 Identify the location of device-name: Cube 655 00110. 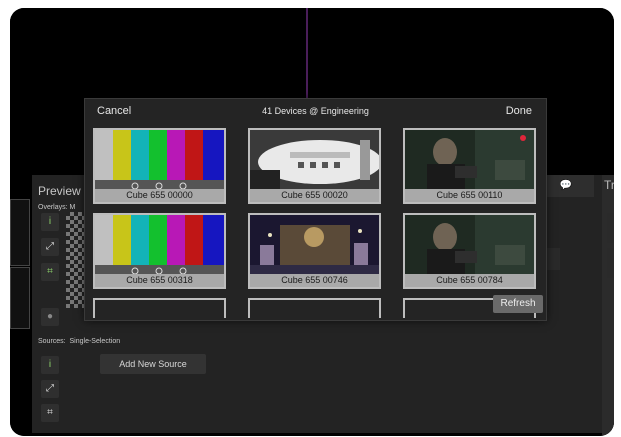
(469, 195).